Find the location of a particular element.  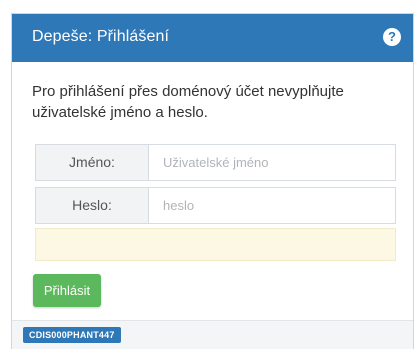

panel-title: Depeše: Přihlášení is located at coordinates (100, 36).